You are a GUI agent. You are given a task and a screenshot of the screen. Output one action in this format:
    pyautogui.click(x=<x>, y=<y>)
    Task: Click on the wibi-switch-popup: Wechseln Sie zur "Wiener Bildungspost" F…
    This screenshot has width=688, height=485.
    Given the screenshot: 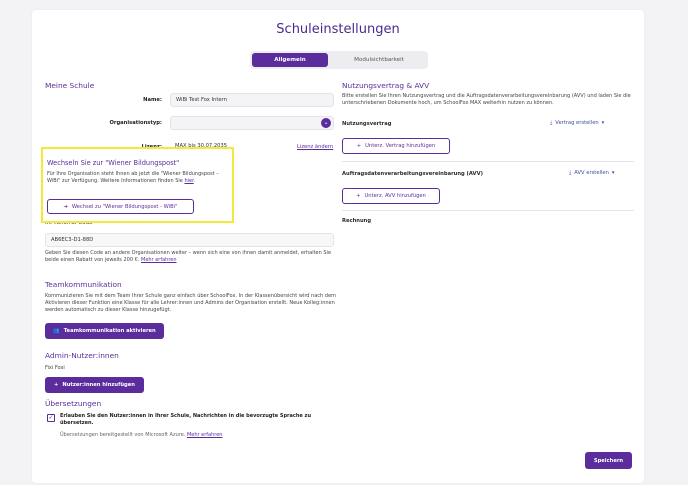 What is the action you would take?
    pyautogui.click(x=137, y=185)
    